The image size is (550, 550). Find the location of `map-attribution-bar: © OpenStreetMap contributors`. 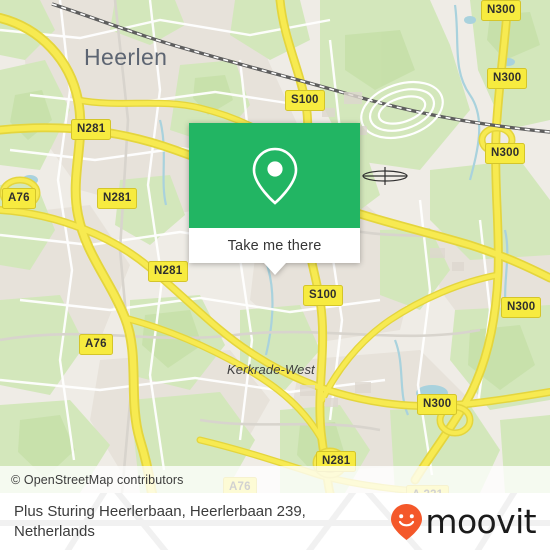

map-attribution-bar: © OpenStreetMap contributors is located at coordinates (275, 479).